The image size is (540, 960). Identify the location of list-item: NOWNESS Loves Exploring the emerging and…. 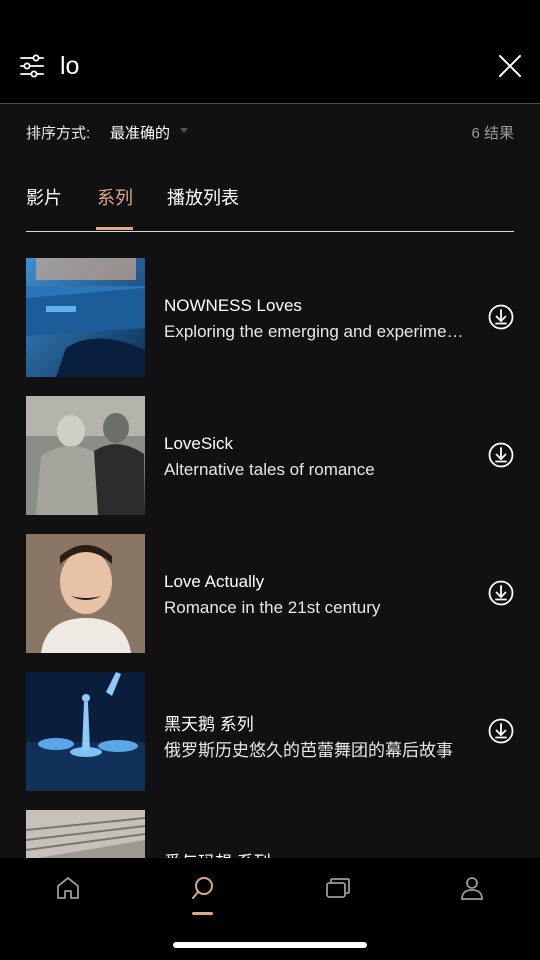
(270, 318).